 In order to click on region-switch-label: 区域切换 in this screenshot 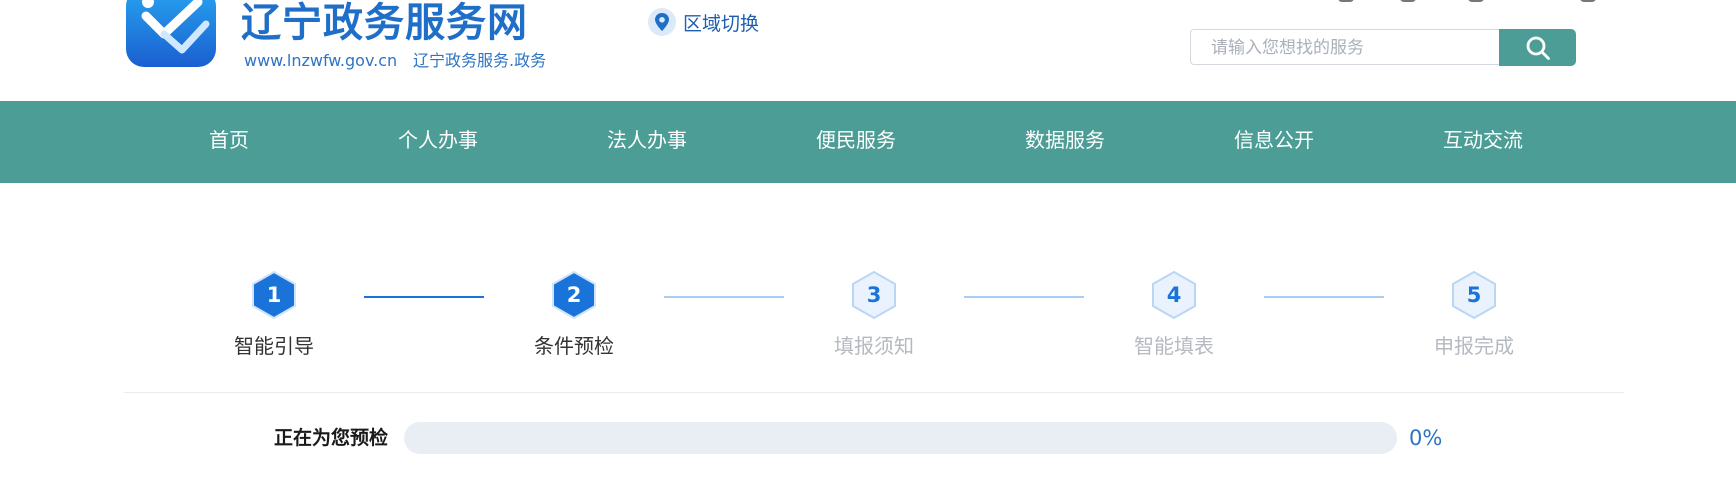, I will do `click(721, 23)`.